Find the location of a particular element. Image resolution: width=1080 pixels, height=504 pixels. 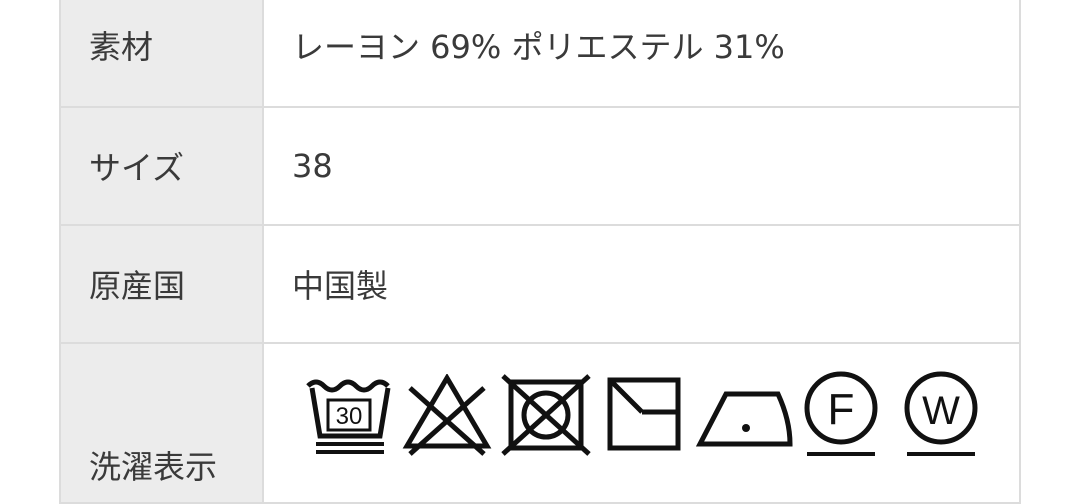

wash-temp: 30 is located at coordinates (349, 416).